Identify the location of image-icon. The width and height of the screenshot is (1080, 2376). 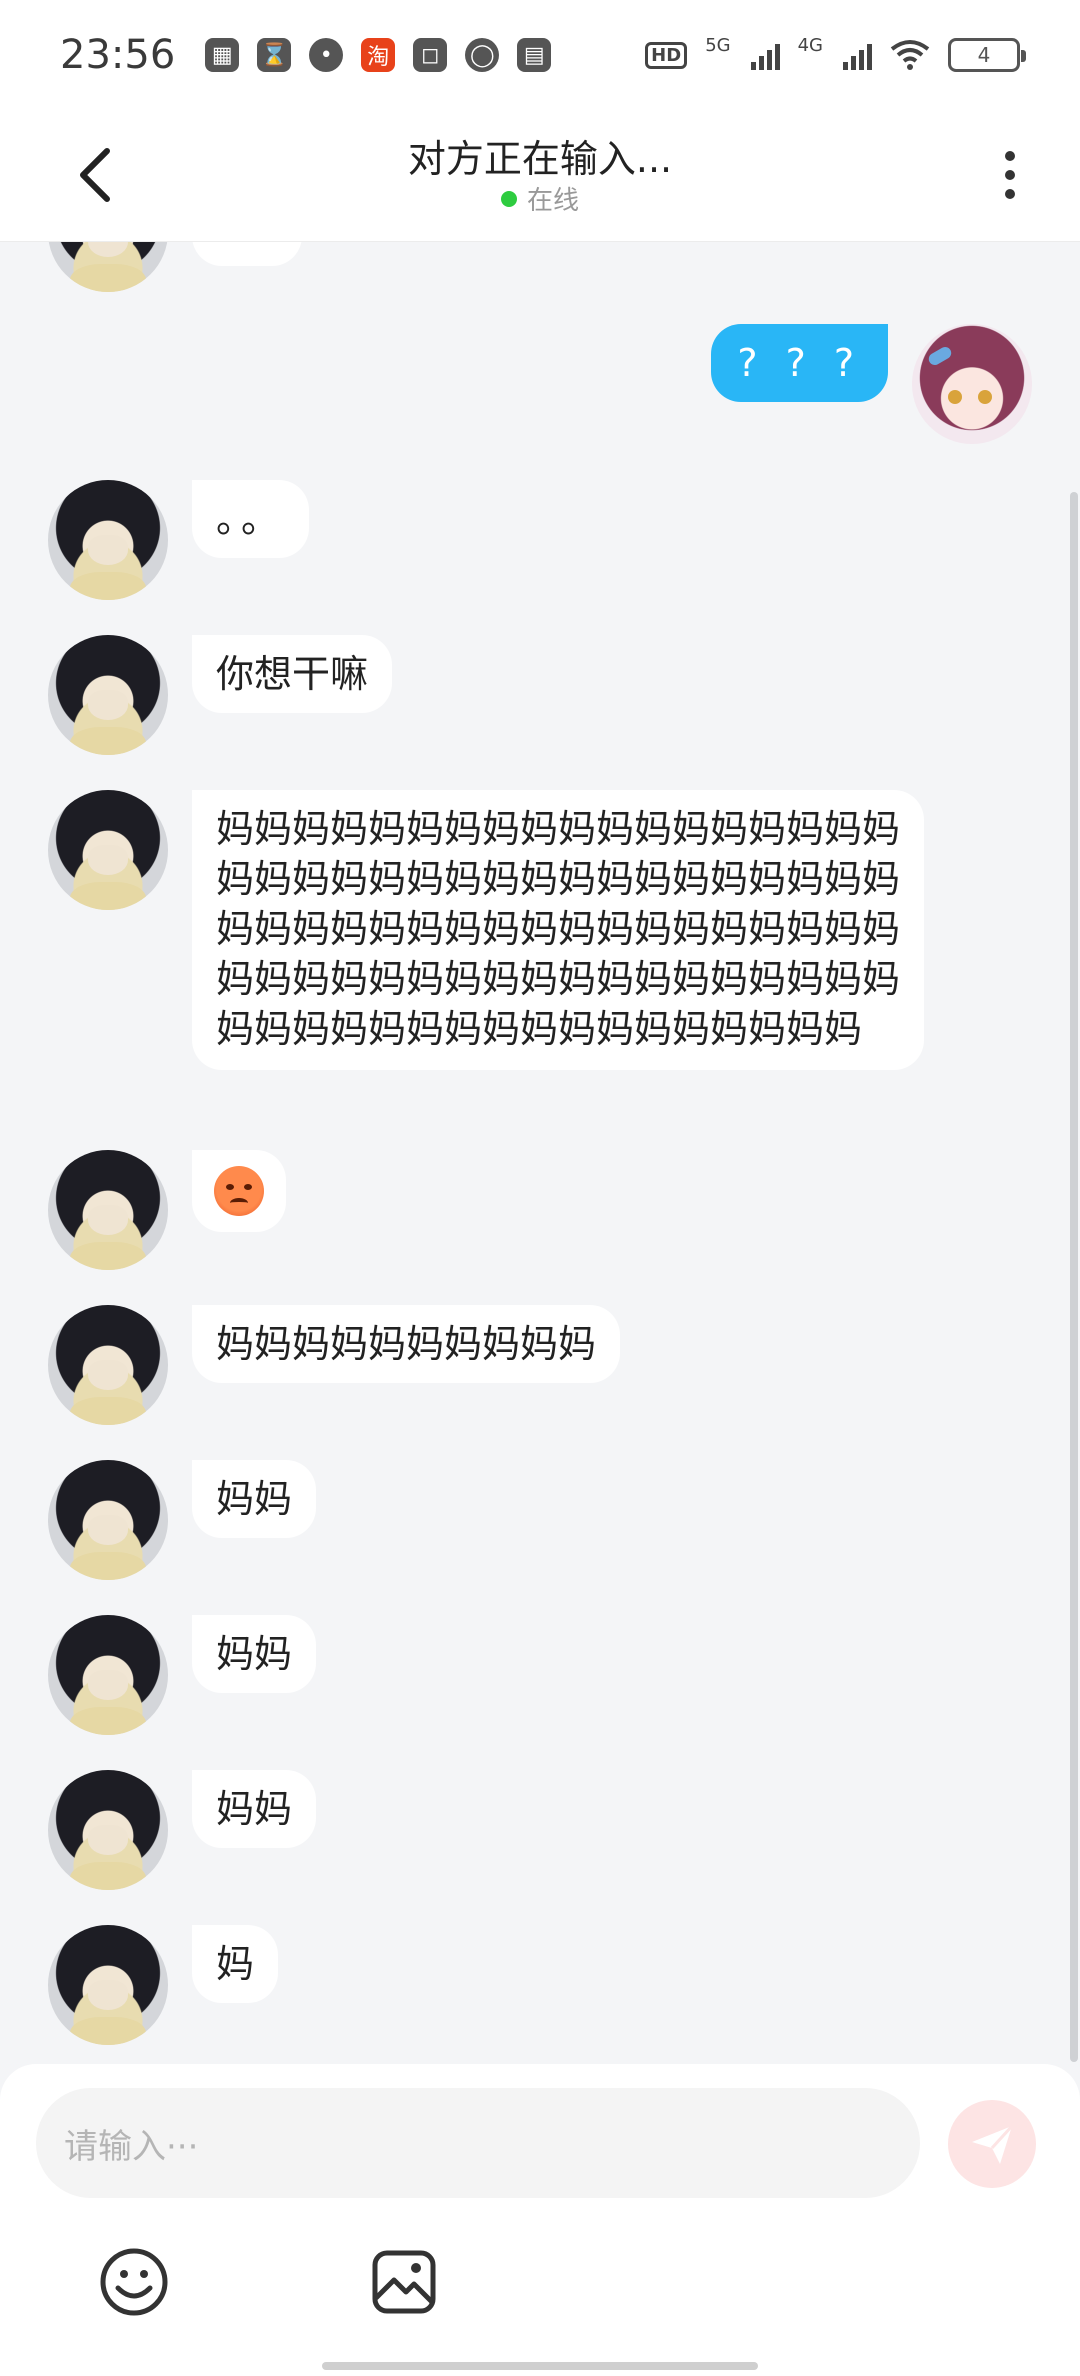
(404, 2282).